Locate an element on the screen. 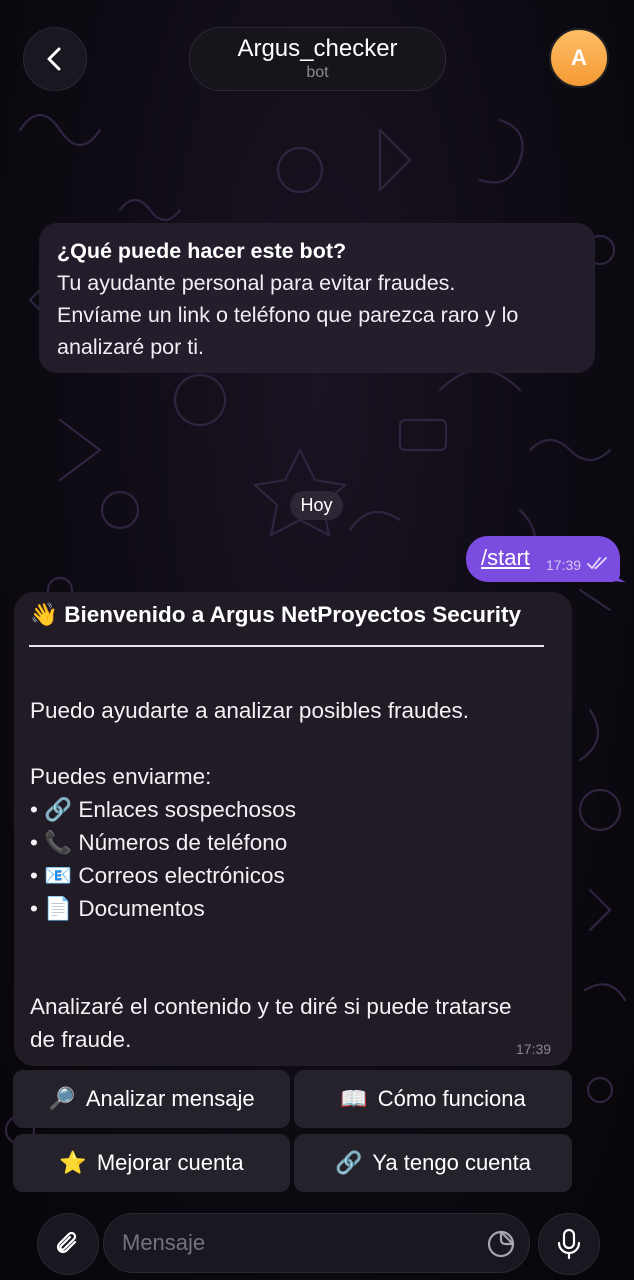 This screenshot has width=634, height=1280. button-label: Analizar mensaje is located at coordinates (170, 1098).